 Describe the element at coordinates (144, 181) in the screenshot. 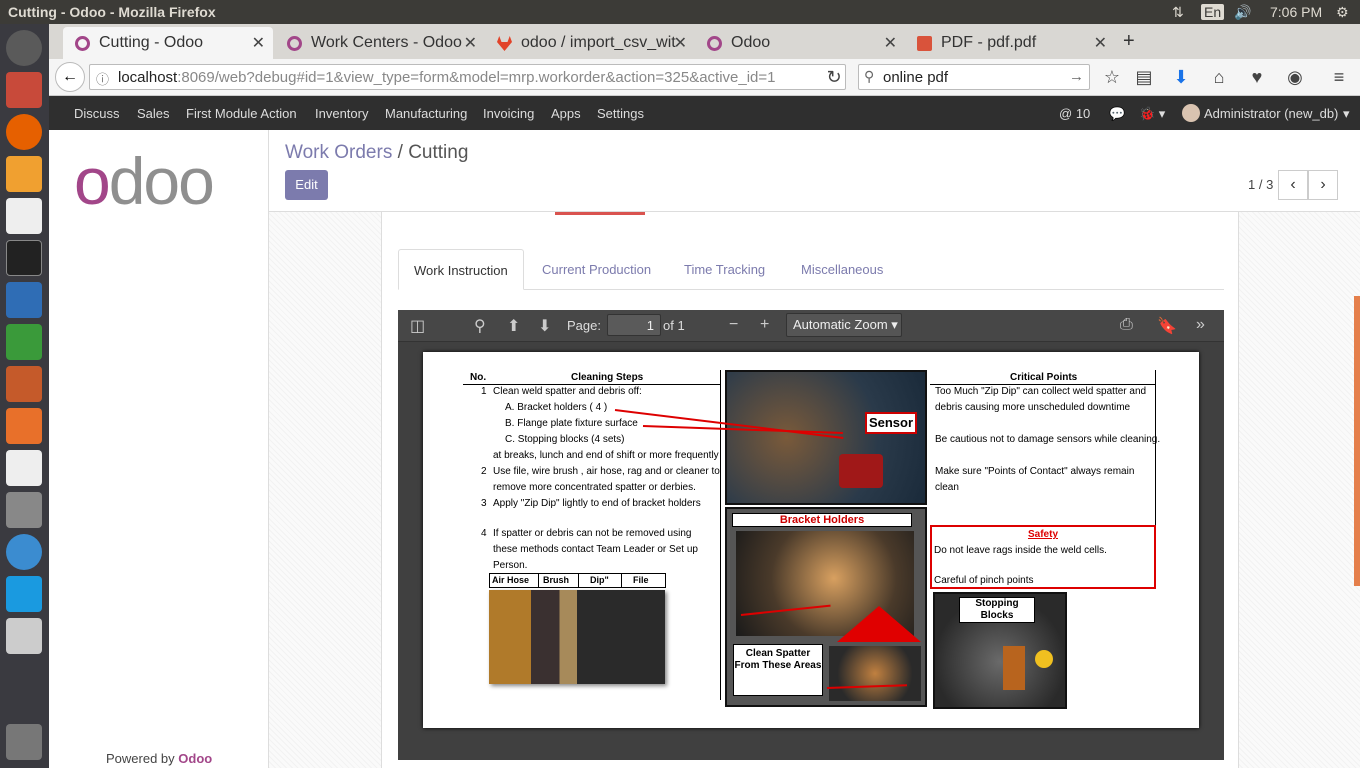

I see `odoo-logo: odoo` at that location.